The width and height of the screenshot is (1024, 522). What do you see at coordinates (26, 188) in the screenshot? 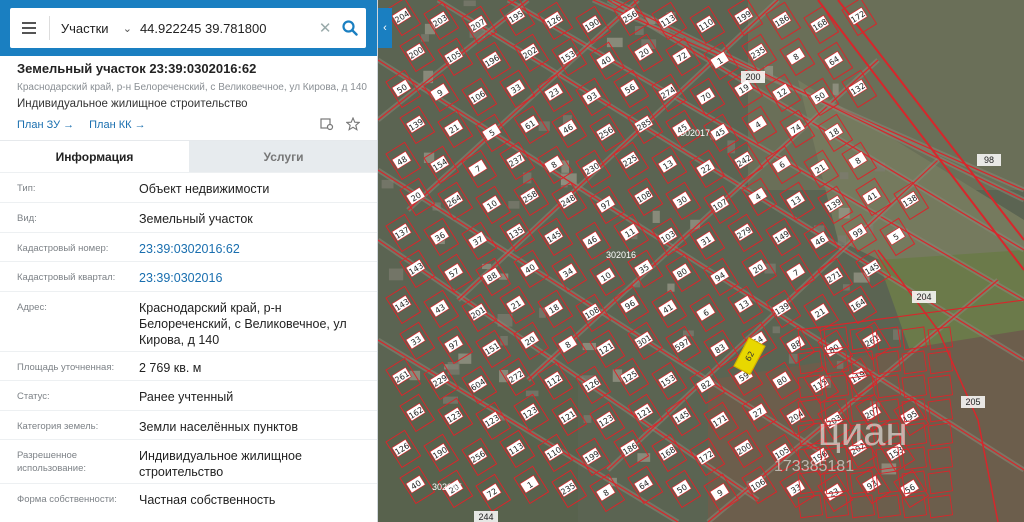
I see `row-label: Тип:` at bounding box center [26, 188].